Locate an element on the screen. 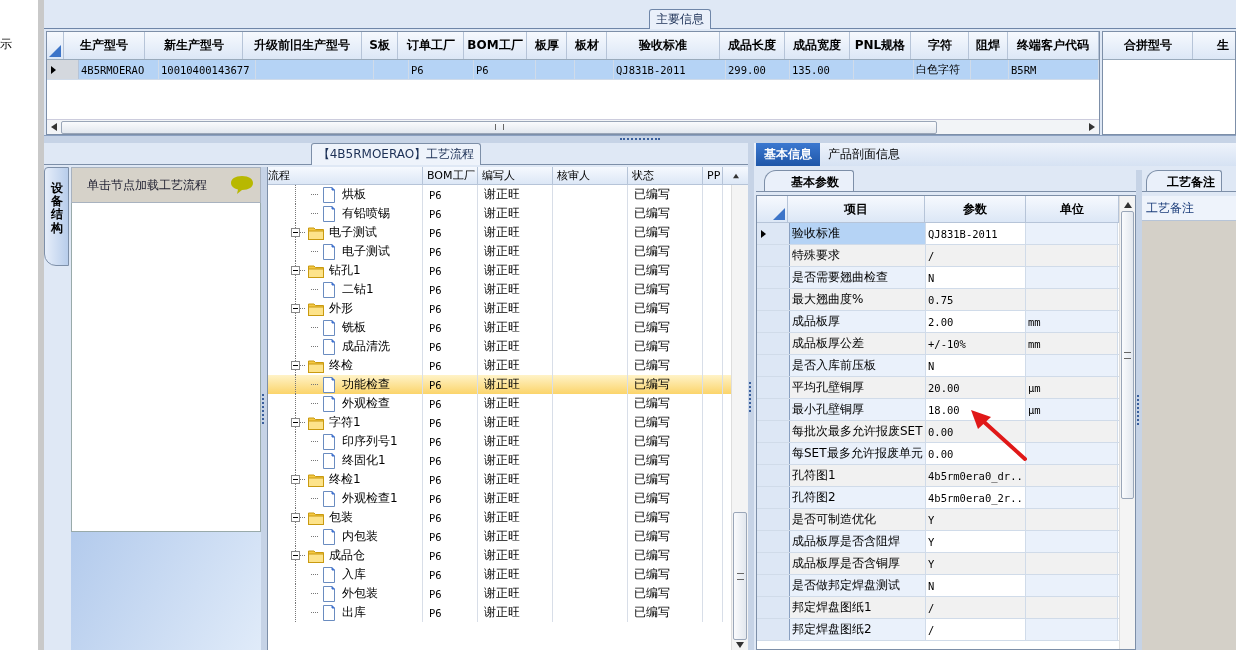 The height and width of the screenshot is (650, 1236). column-header: 成品长度 is located at coordinates (752, 45).